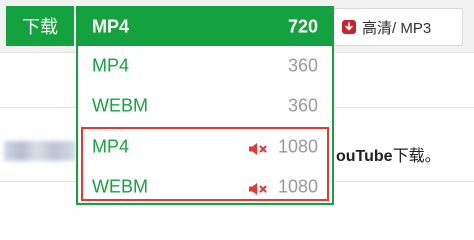 The width and height of the screenshot is (474, 240). I want to click on download-arrow-icon, so click(349, 27).